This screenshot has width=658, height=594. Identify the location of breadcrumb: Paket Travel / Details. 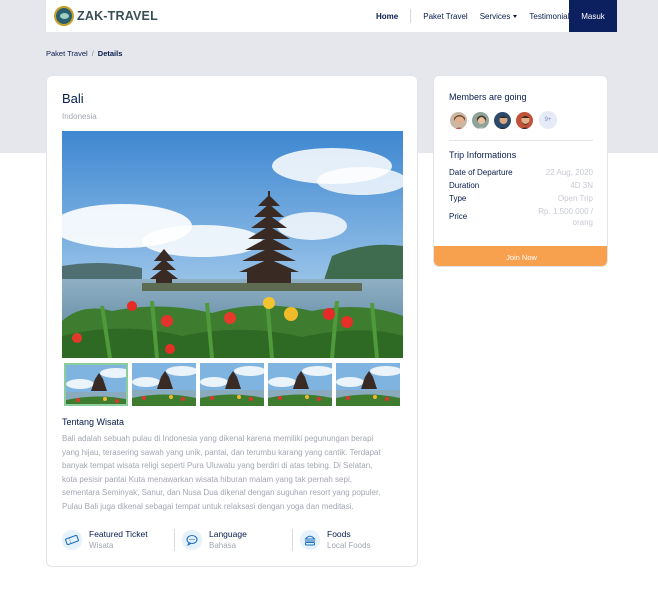
(84, 53).